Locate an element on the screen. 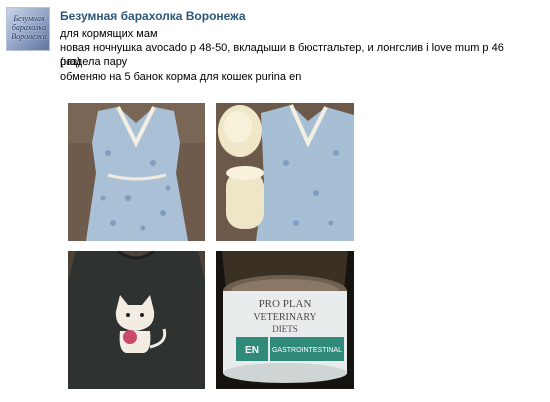 Image resolution: width=550 pixels, height=402 pixels. nightgown-and-pads-photo is located at coordinates (285, 172).